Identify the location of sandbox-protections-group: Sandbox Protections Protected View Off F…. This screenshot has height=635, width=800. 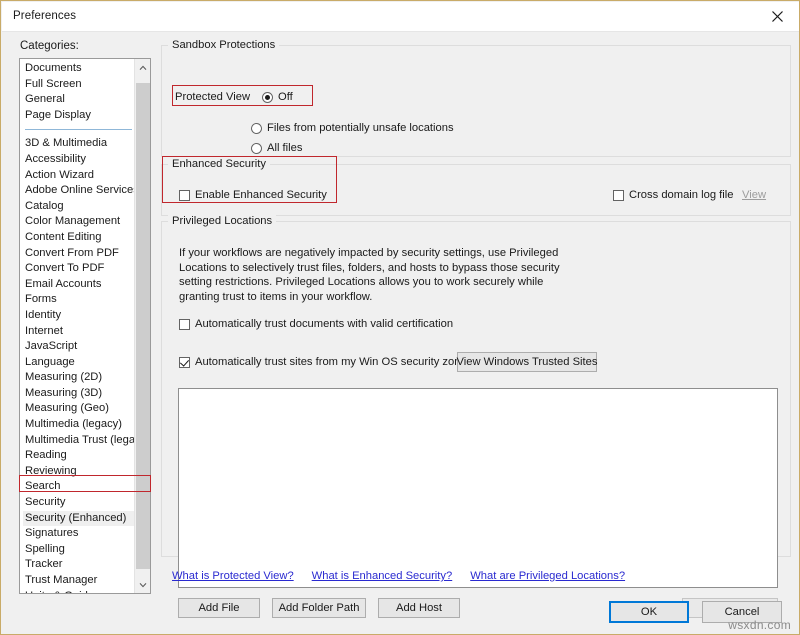
(476, 98).